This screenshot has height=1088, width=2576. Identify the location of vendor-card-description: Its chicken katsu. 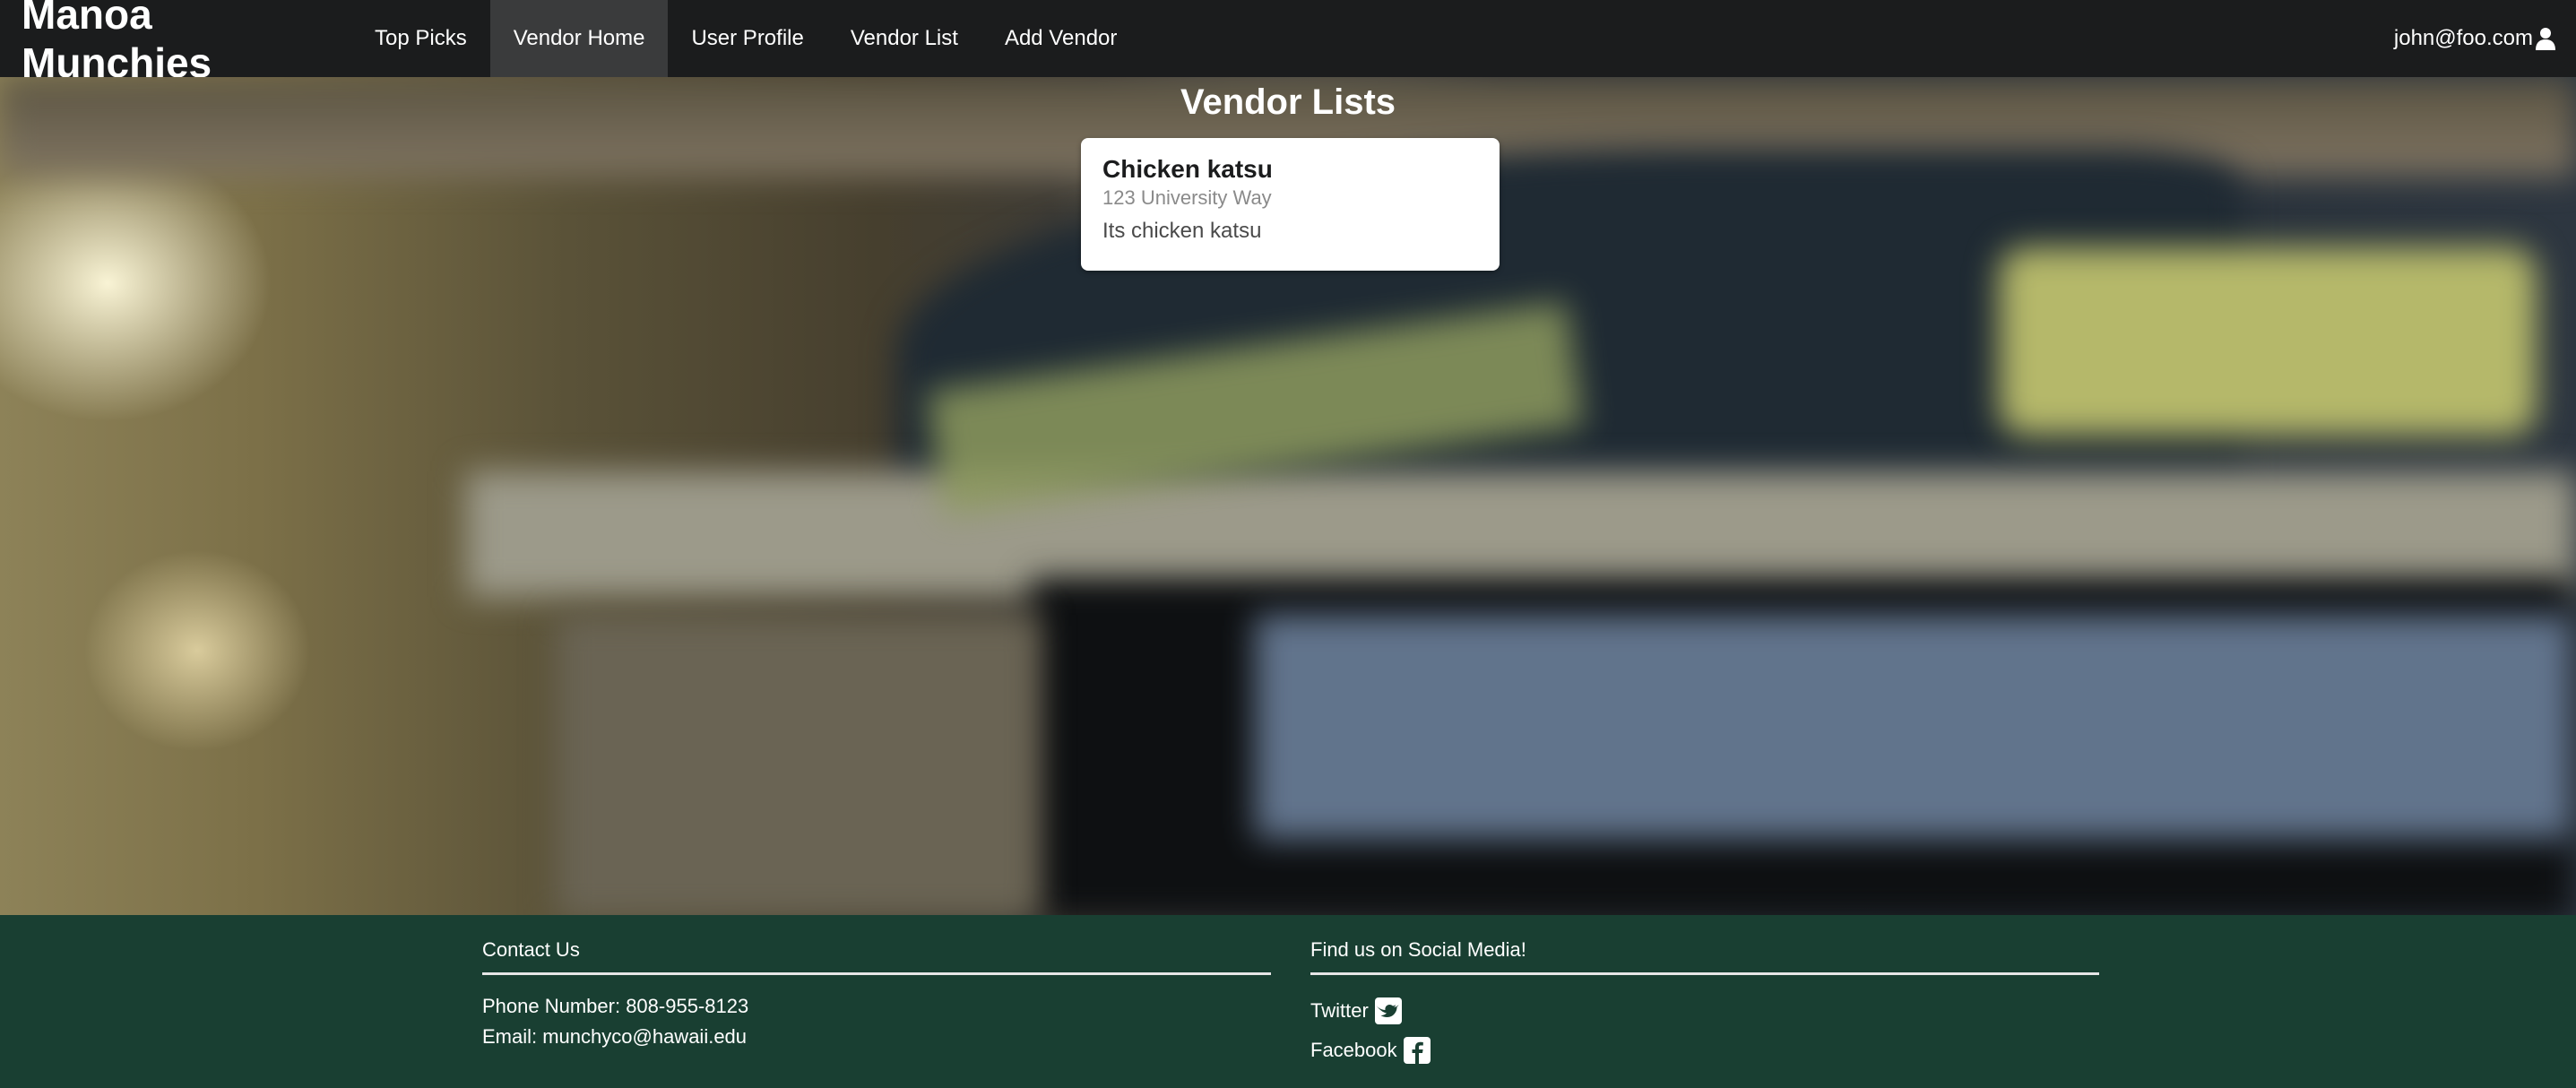
(1182, 231).